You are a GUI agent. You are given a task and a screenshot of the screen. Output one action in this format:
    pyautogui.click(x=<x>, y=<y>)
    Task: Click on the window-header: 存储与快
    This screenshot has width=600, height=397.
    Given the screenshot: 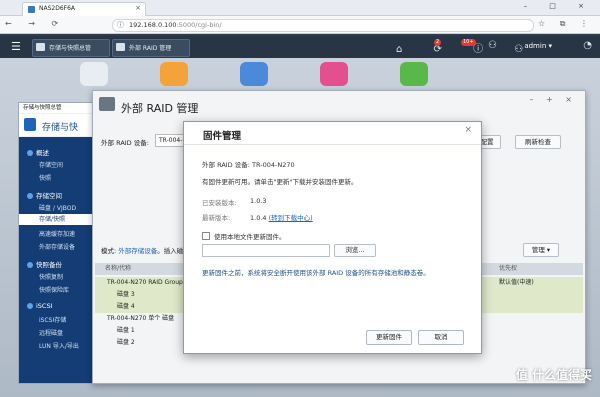 What is the action you would take?
    pyautogui.click(x=61, y=125)
    